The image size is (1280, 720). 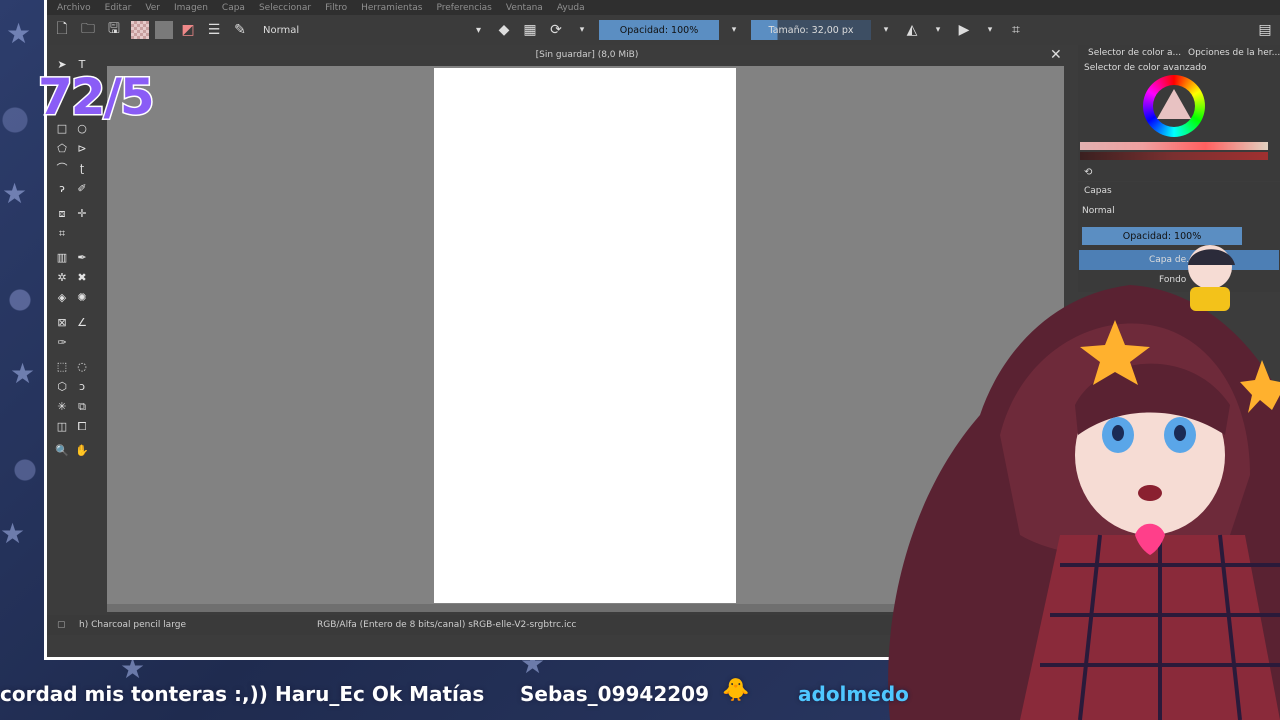 What do you see at coordinates (524, 8) in the screenshot?
I see `menu-ventana: Ventana` at bounding box center [524, 8].